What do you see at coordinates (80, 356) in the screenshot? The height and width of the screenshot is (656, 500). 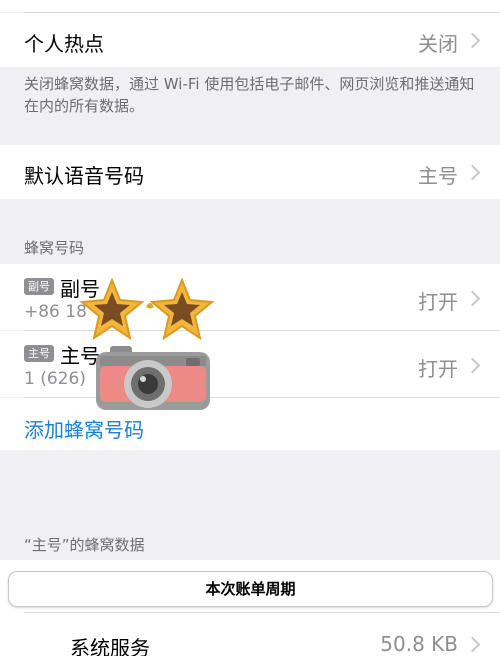 I see `line-name: 主号` at bounding box center [80, 356].